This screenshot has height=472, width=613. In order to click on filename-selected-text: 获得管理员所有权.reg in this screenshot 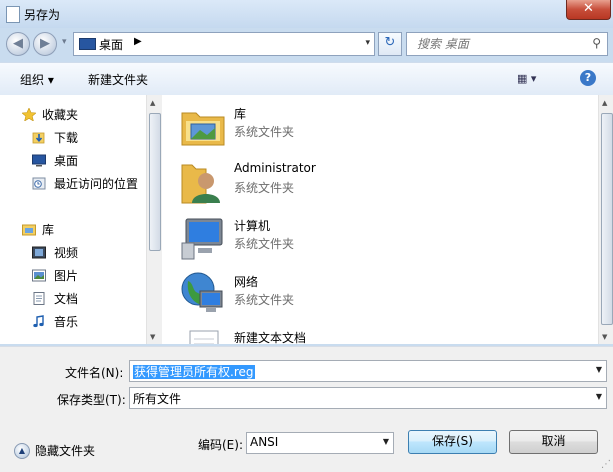, I will do `click(194, 372)`.